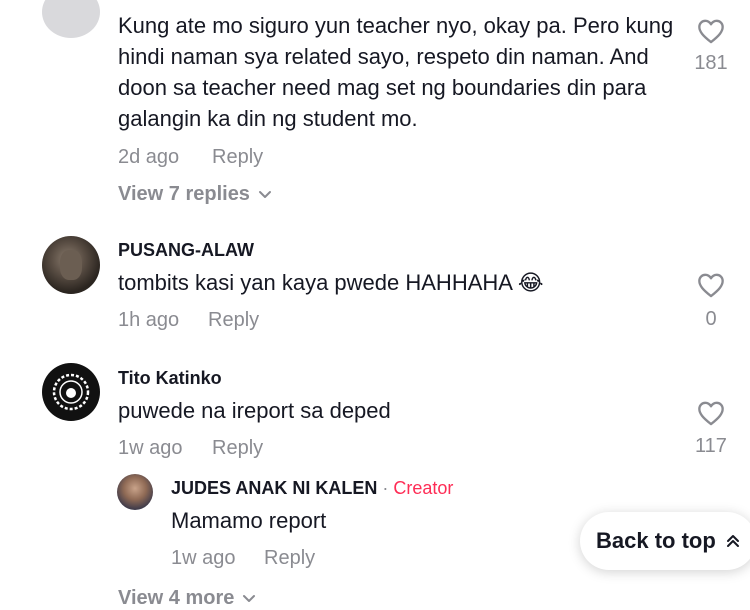  I want to click on view-more-label: View 4 more, so click(176, 598).